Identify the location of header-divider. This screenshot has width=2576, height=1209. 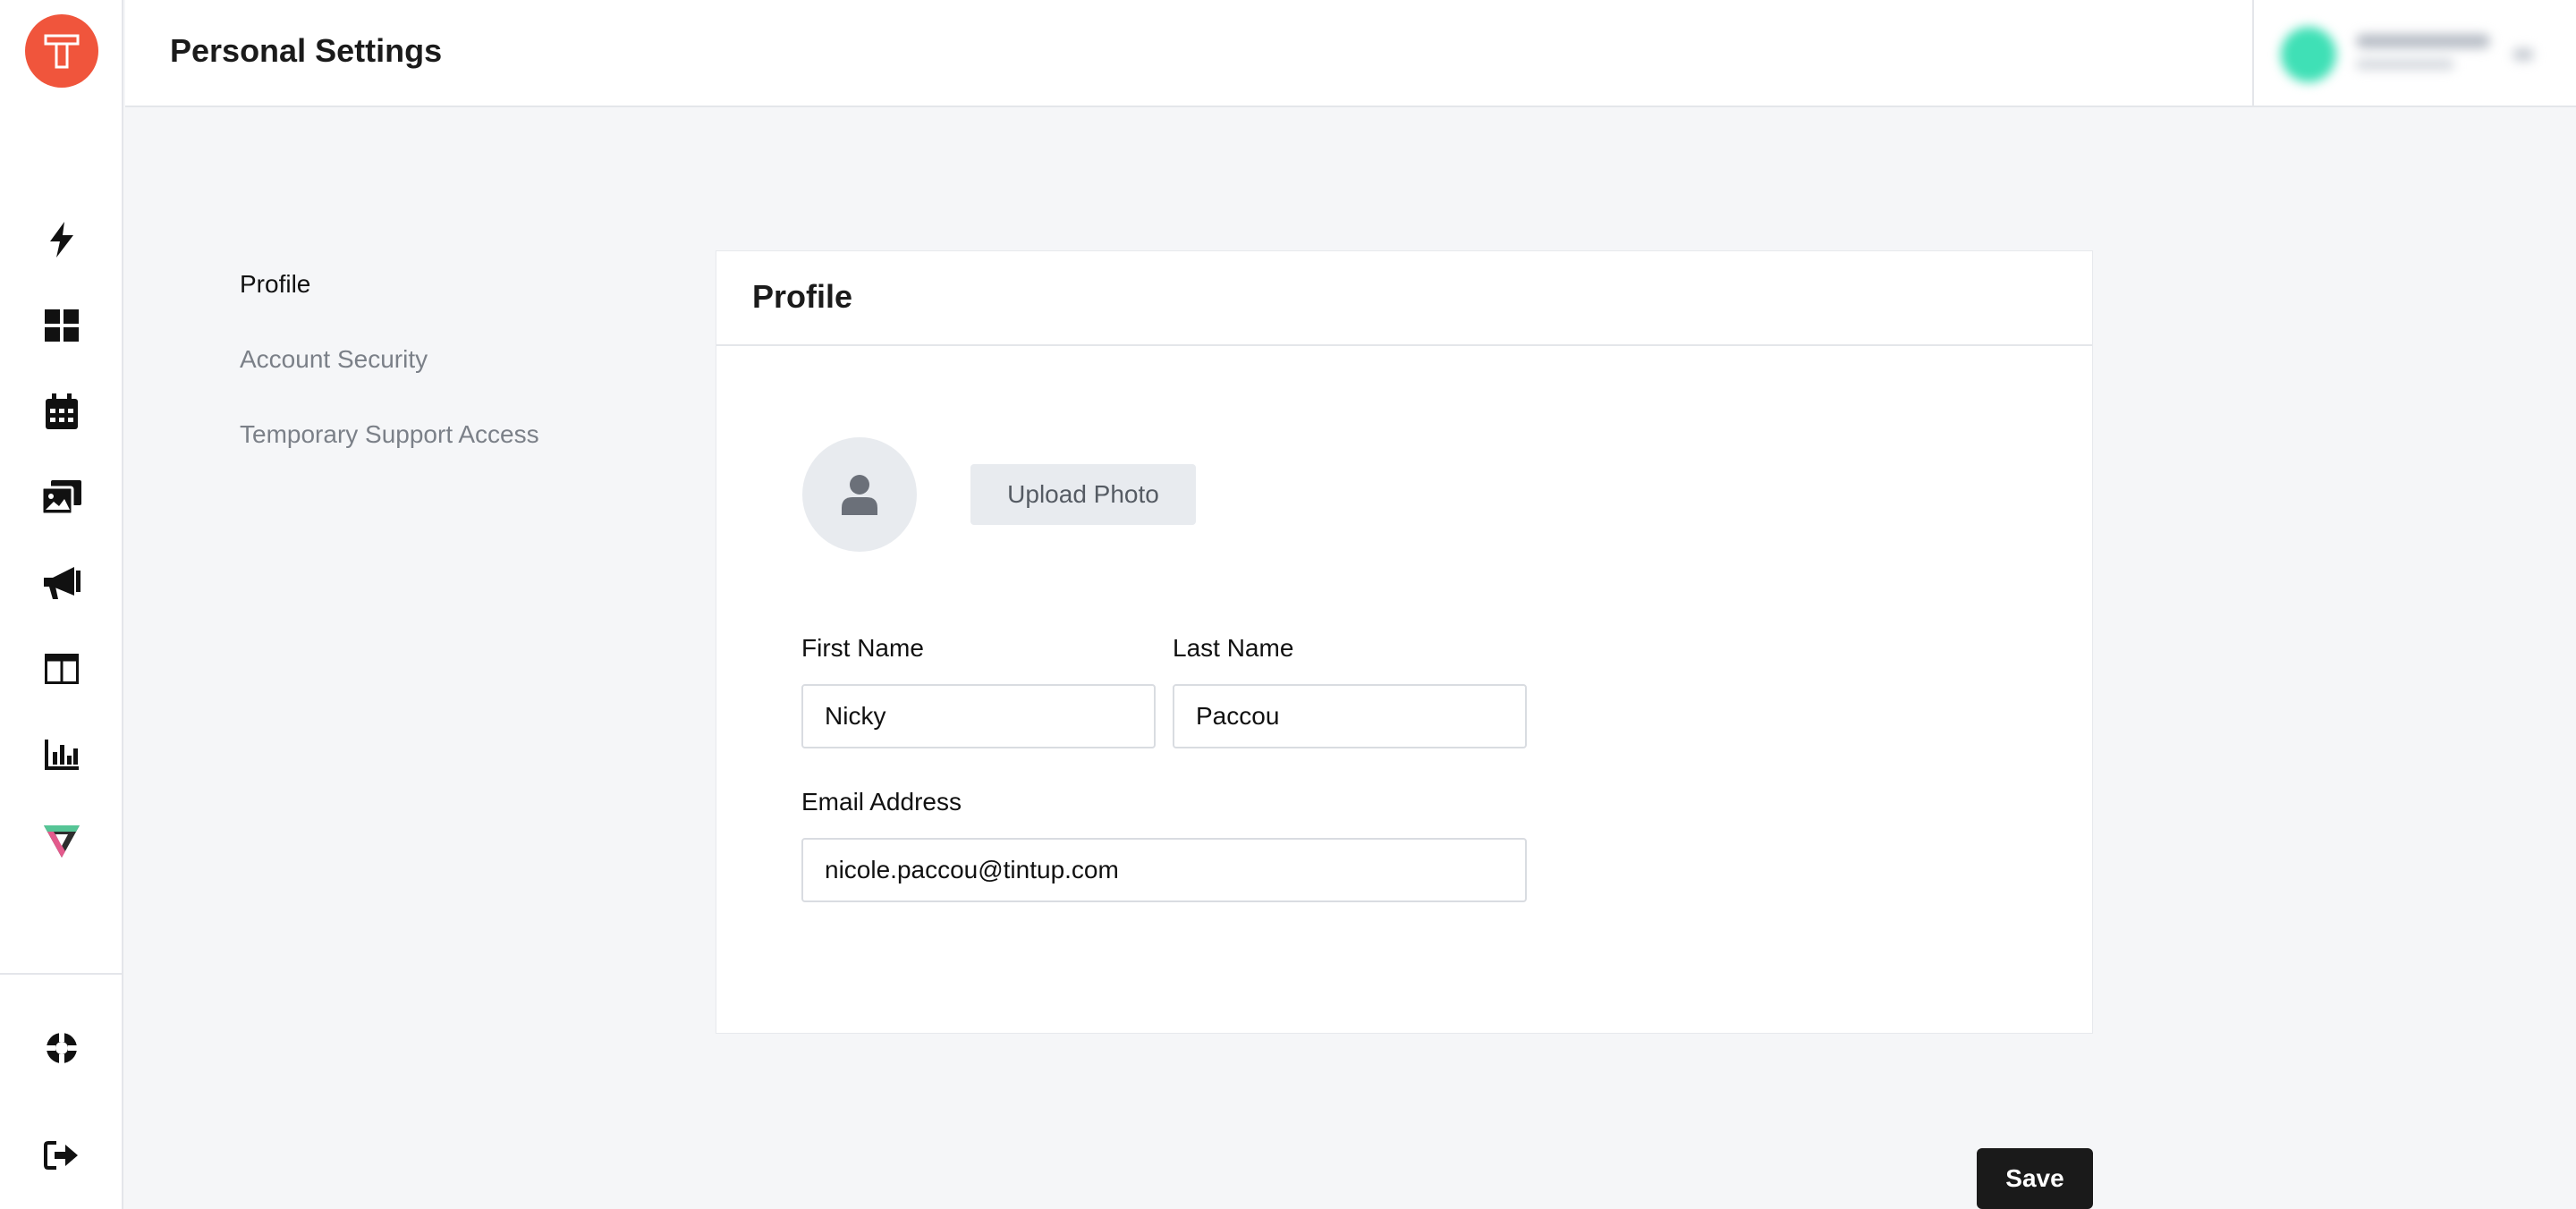
(2253, 53).